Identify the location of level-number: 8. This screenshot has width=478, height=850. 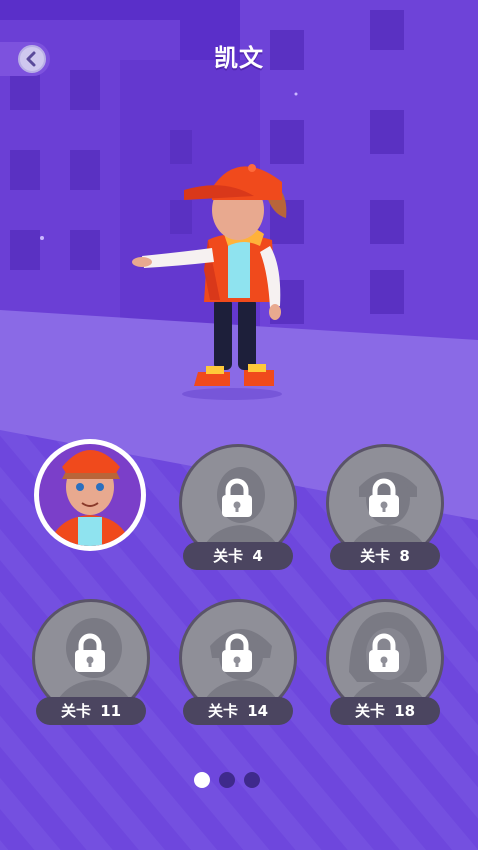
(404, 556).